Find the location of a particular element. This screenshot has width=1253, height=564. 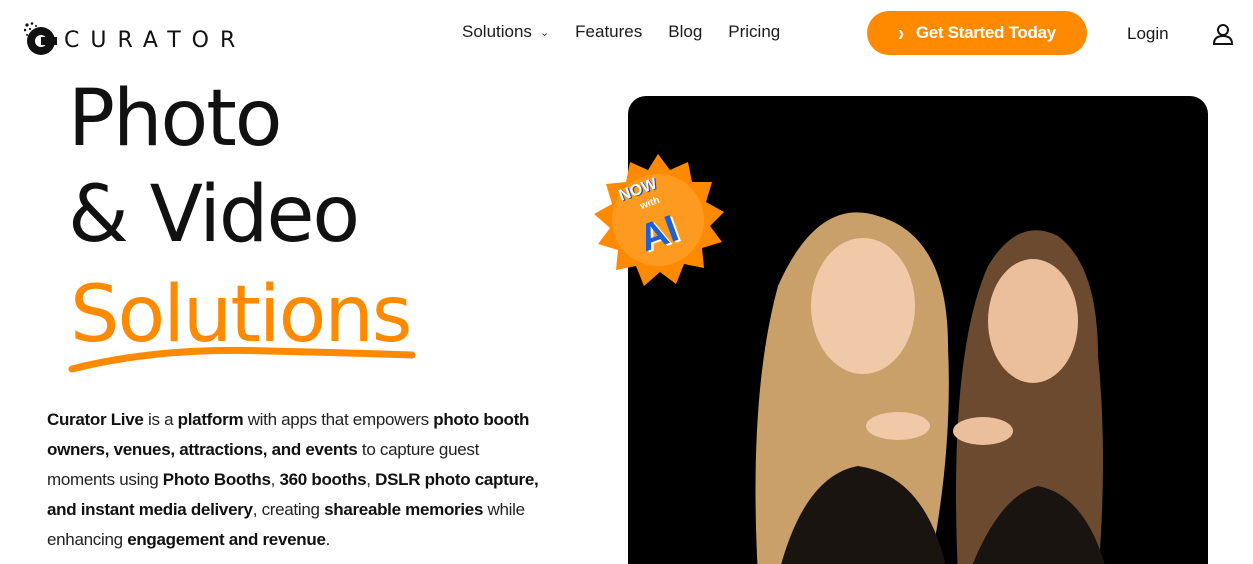

hero-title-line1: Photo is located at coordinates (175, 119).